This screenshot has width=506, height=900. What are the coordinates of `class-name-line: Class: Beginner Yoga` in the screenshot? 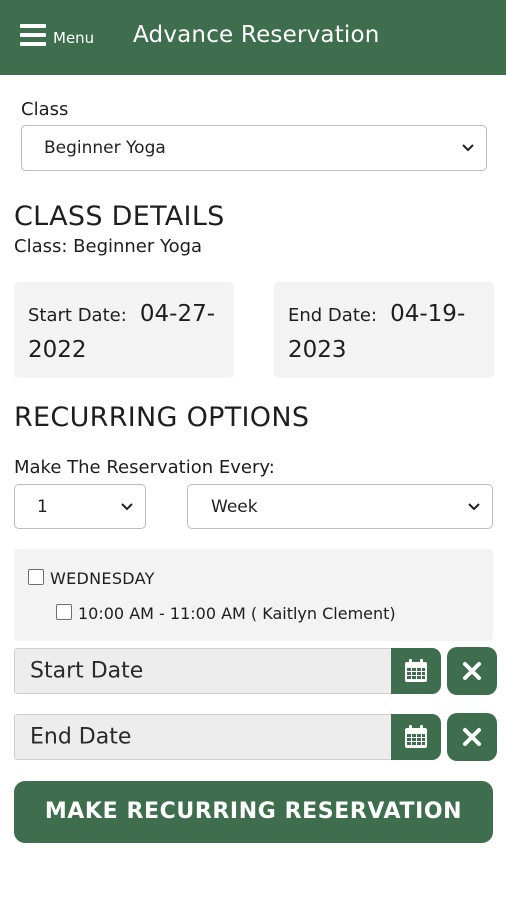 It's located at (108, 246).